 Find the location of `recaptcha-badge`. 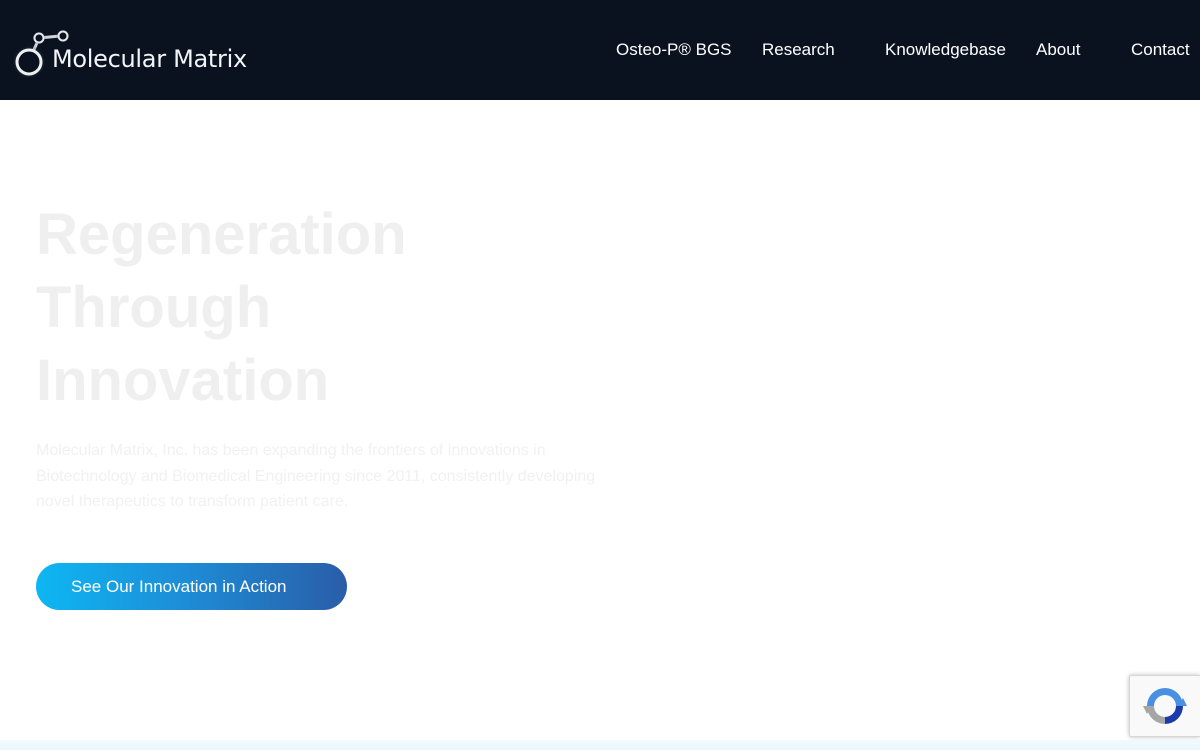

recaptcha-badge is located at coordinates (1164, 706).